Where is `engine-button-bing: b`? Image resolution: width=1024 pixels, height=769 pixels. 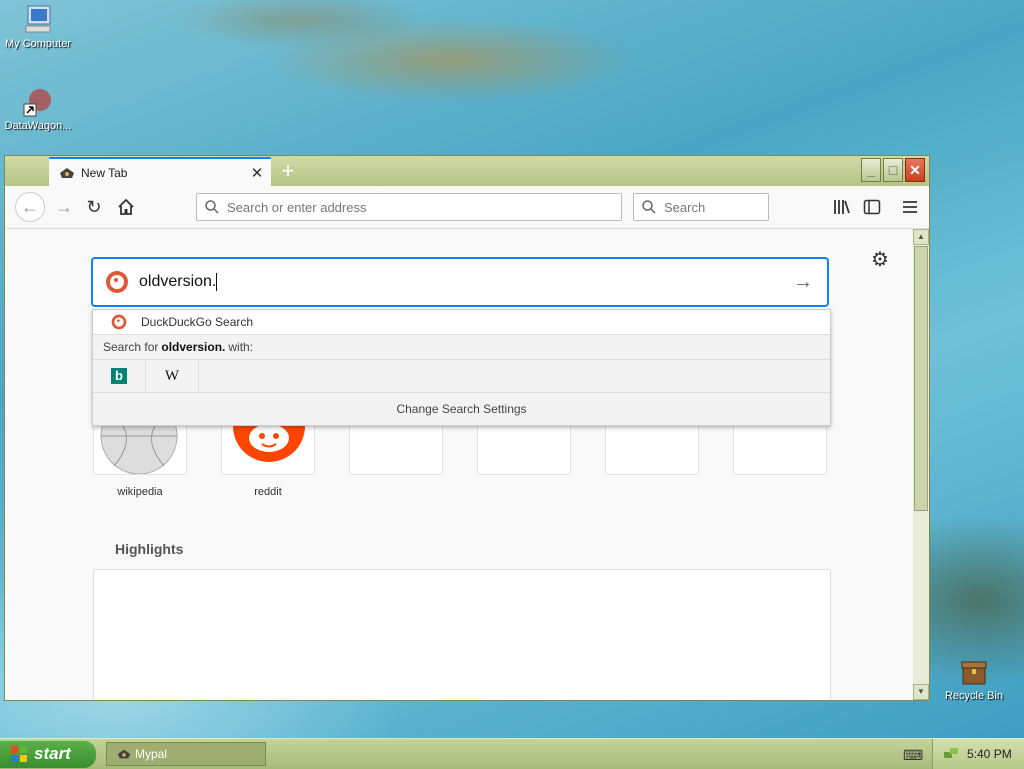 engine-button-bing: b is located at coordinates (119, 376).